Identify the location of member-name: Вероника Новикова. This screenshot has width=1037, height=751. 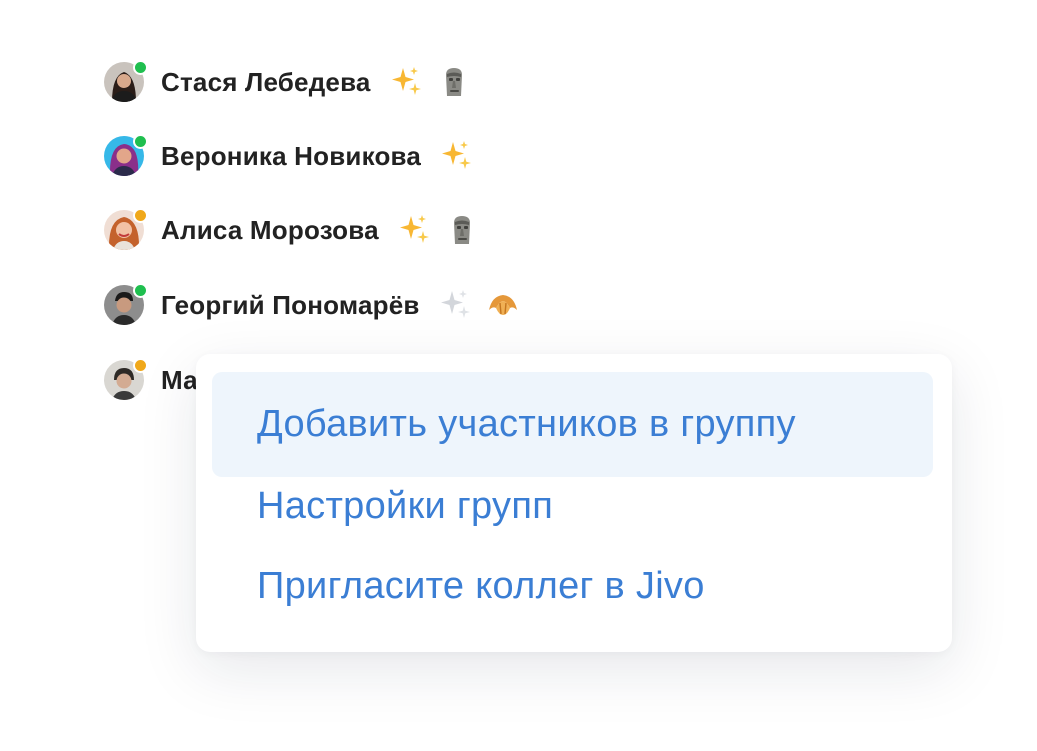
(291, 155).